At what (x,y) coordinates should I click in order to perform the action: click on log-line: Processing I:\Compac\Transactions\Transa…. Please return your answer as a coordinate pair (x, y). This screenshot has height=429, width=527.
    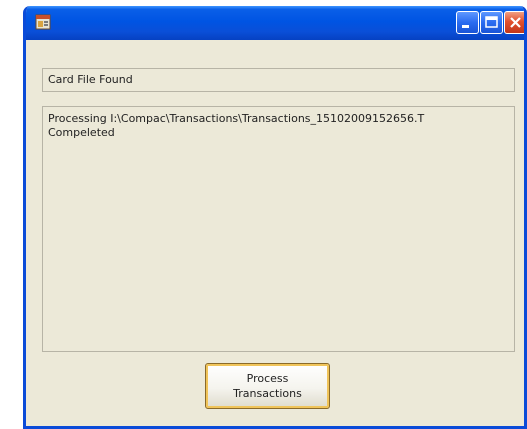
    Looking at the image, I should click on (236, 118).